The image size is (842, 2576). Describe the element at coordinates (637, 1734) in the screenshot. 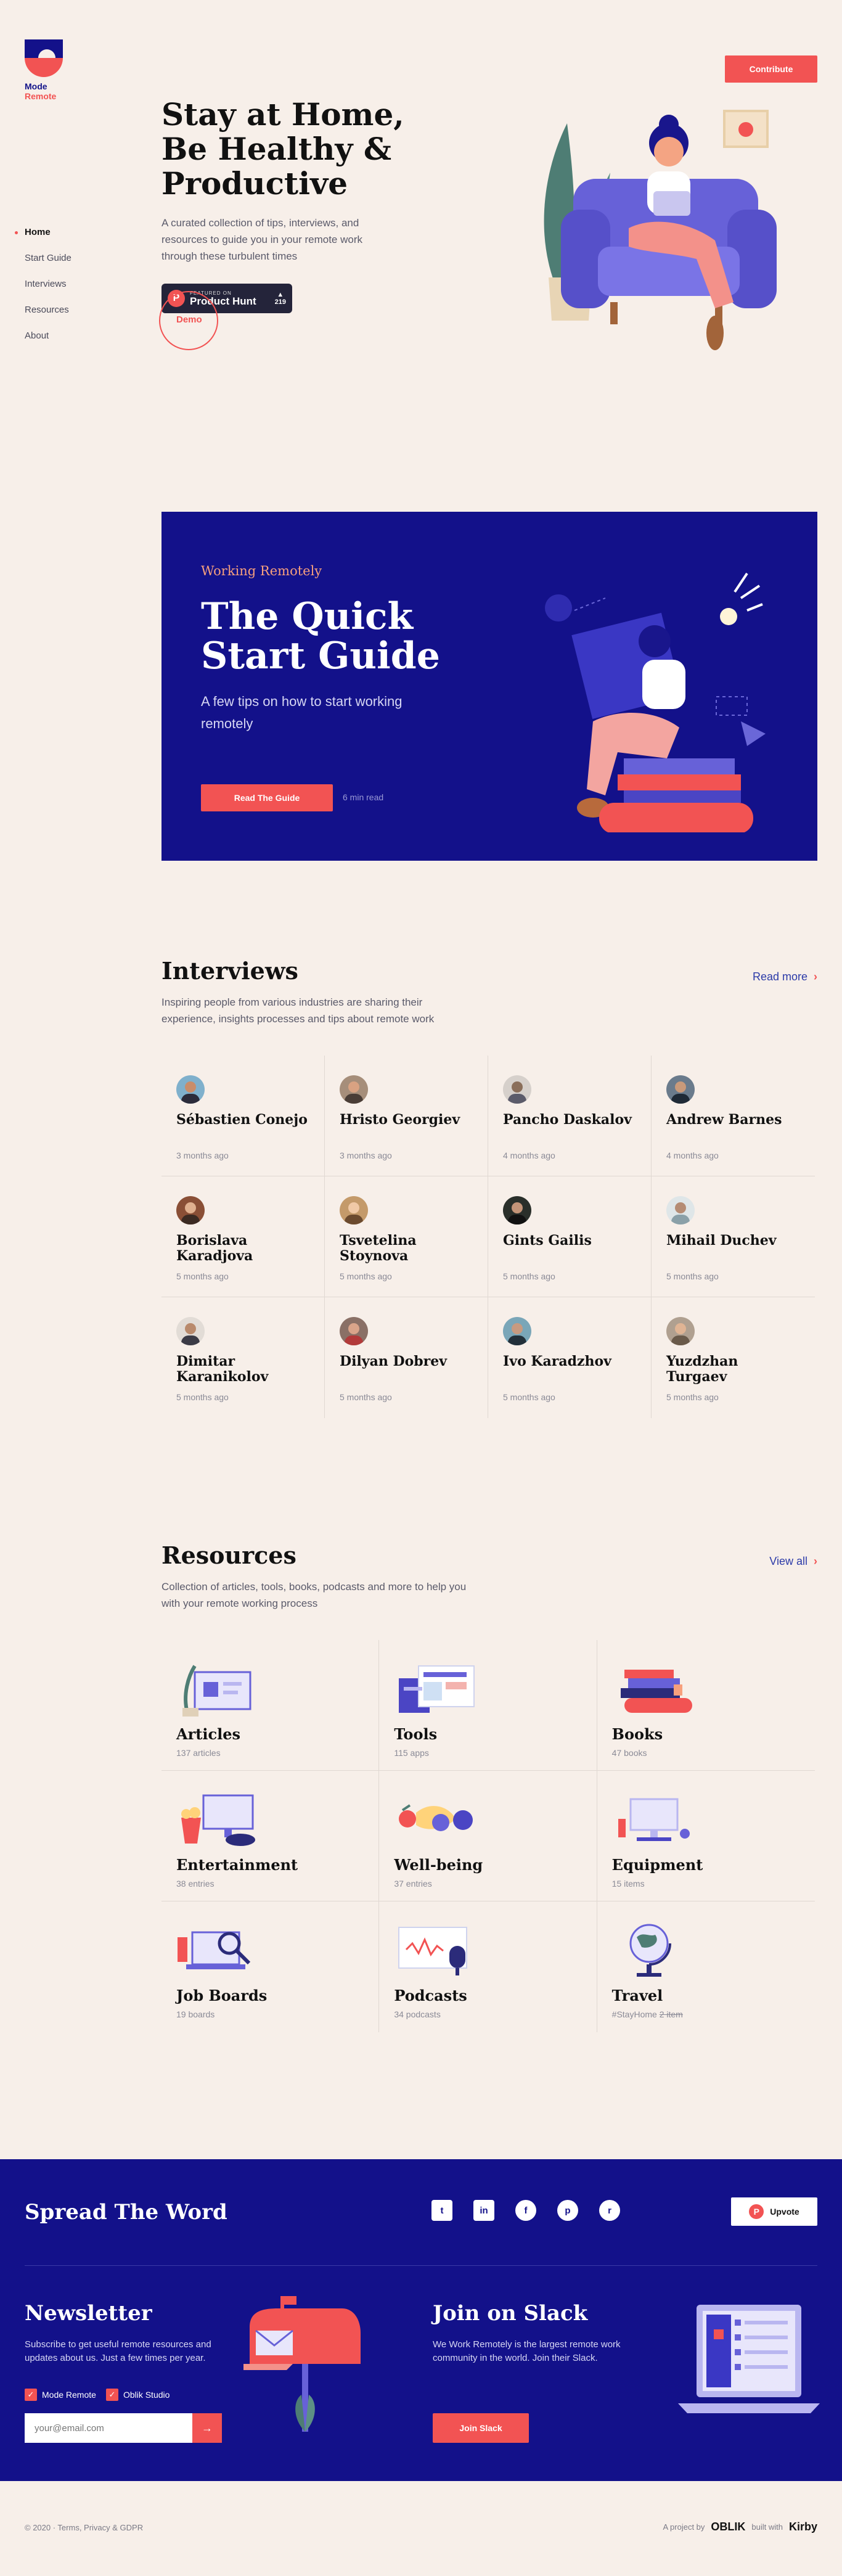

I see `resource-name: Books` at that location.